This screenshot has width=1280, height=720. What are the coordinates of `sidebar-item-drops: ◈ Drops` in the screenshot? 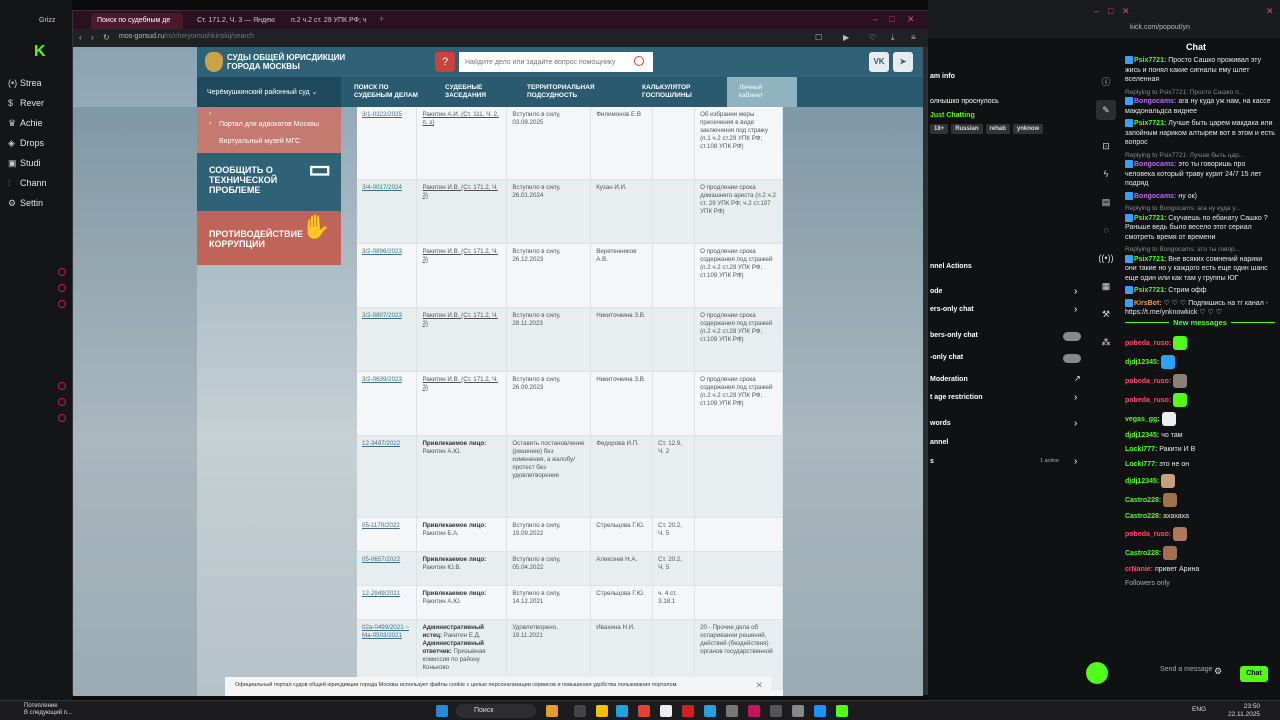 It's located at (26, 143).